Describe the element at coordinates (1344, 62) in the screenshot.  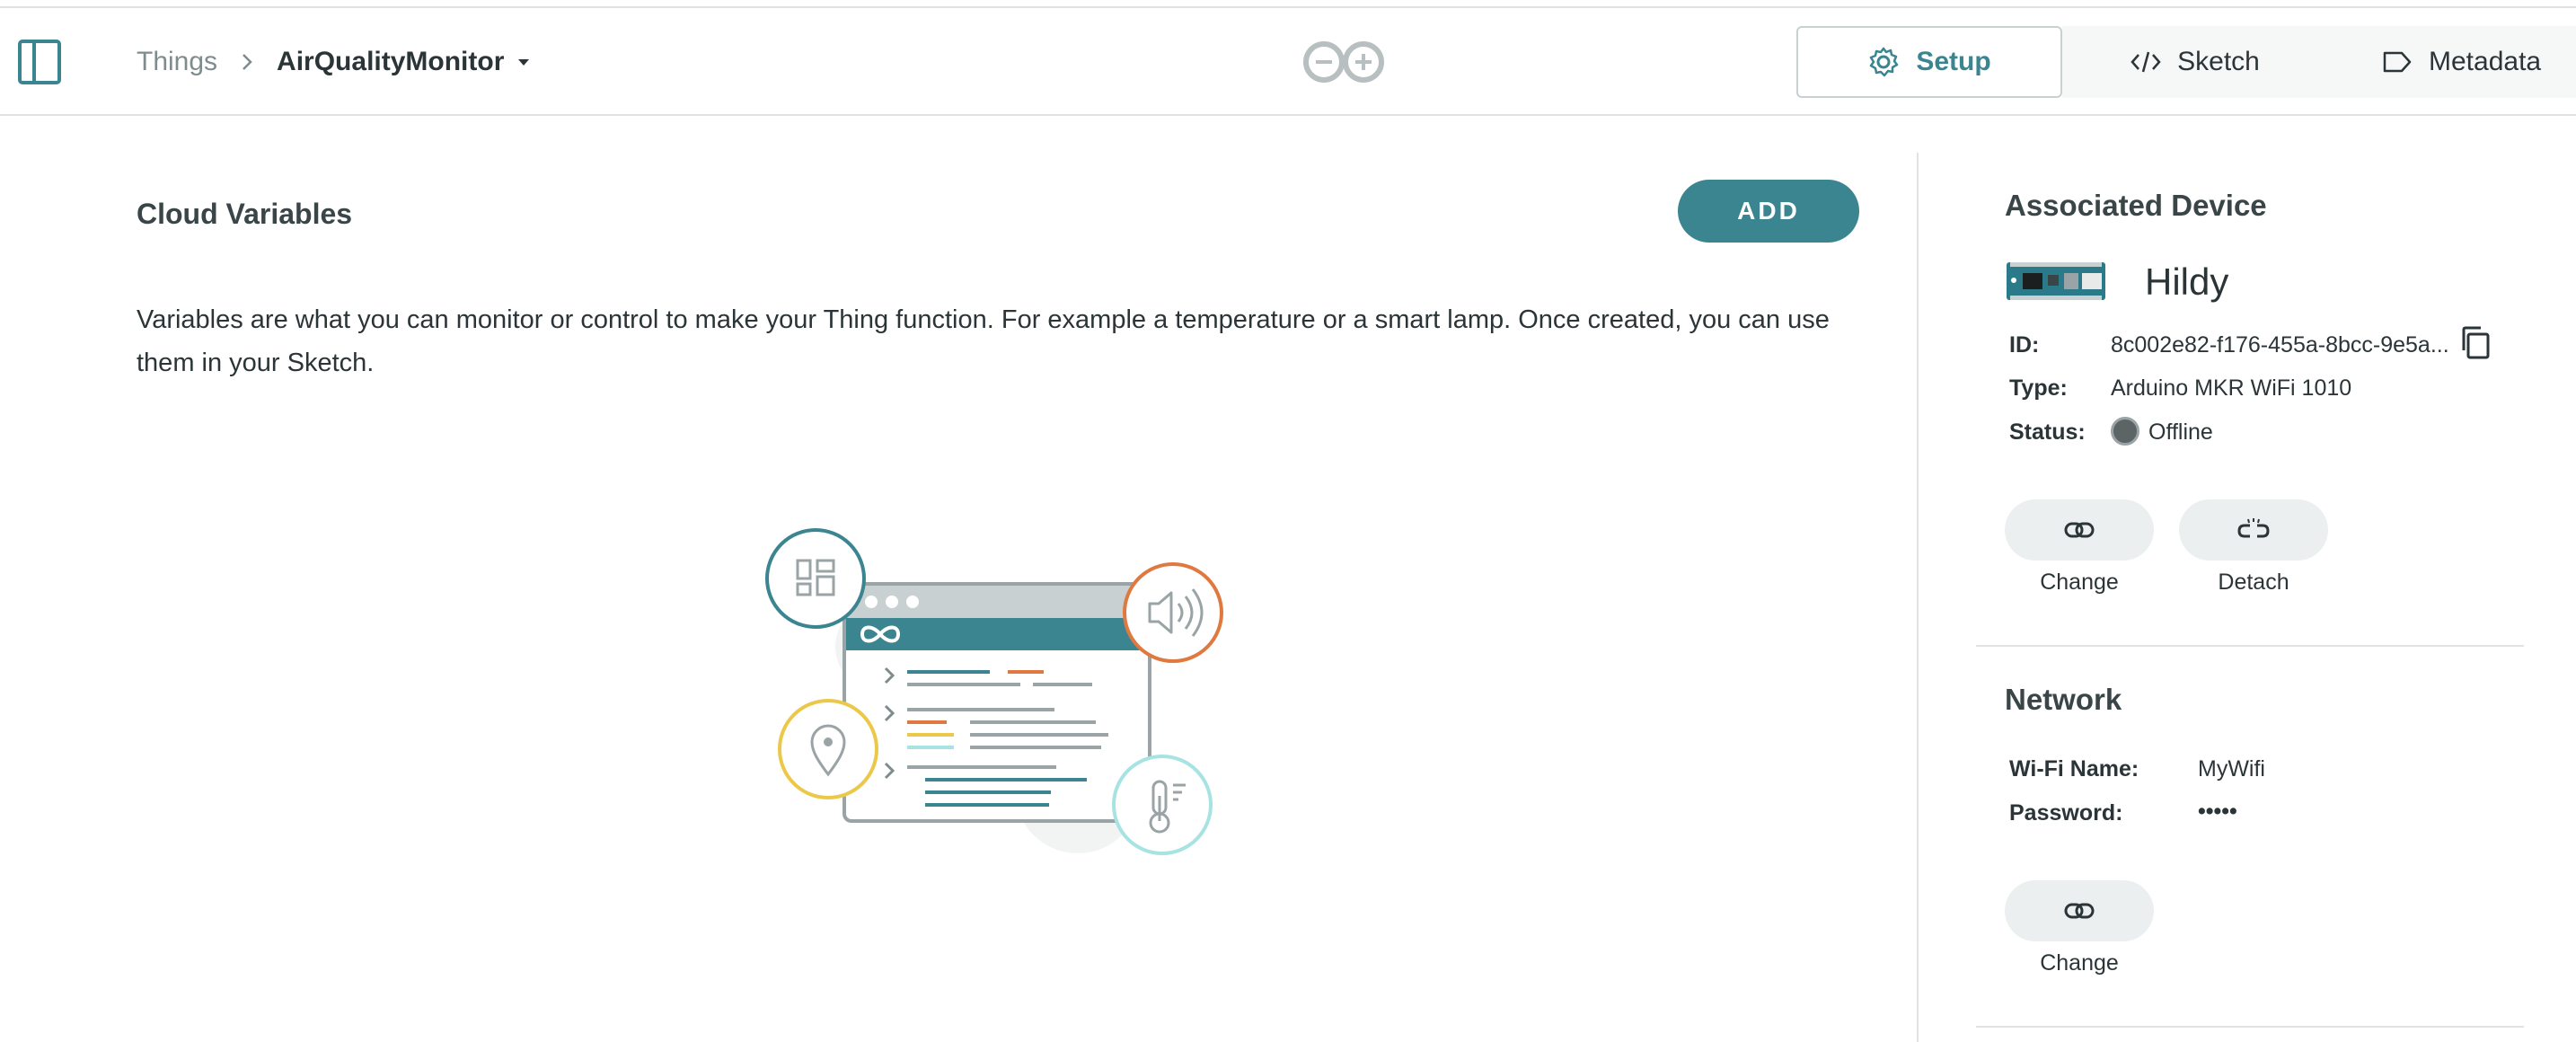
I see `arduino-logo-icon` at that location.